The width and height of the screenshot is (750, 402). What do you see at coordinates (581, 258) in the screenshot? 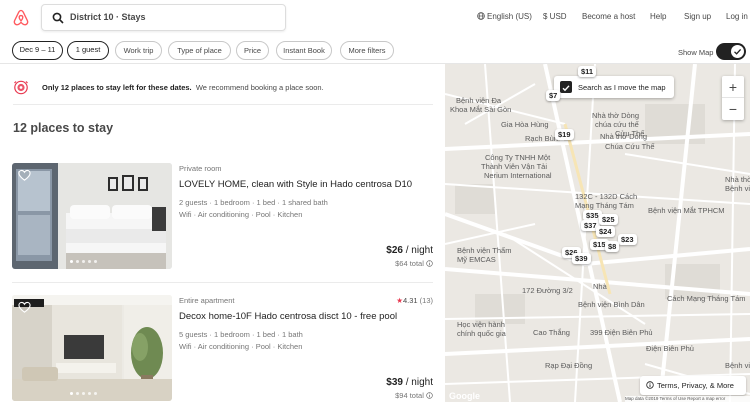
I see `price-pin: $39` at bounding box center [581, 258].